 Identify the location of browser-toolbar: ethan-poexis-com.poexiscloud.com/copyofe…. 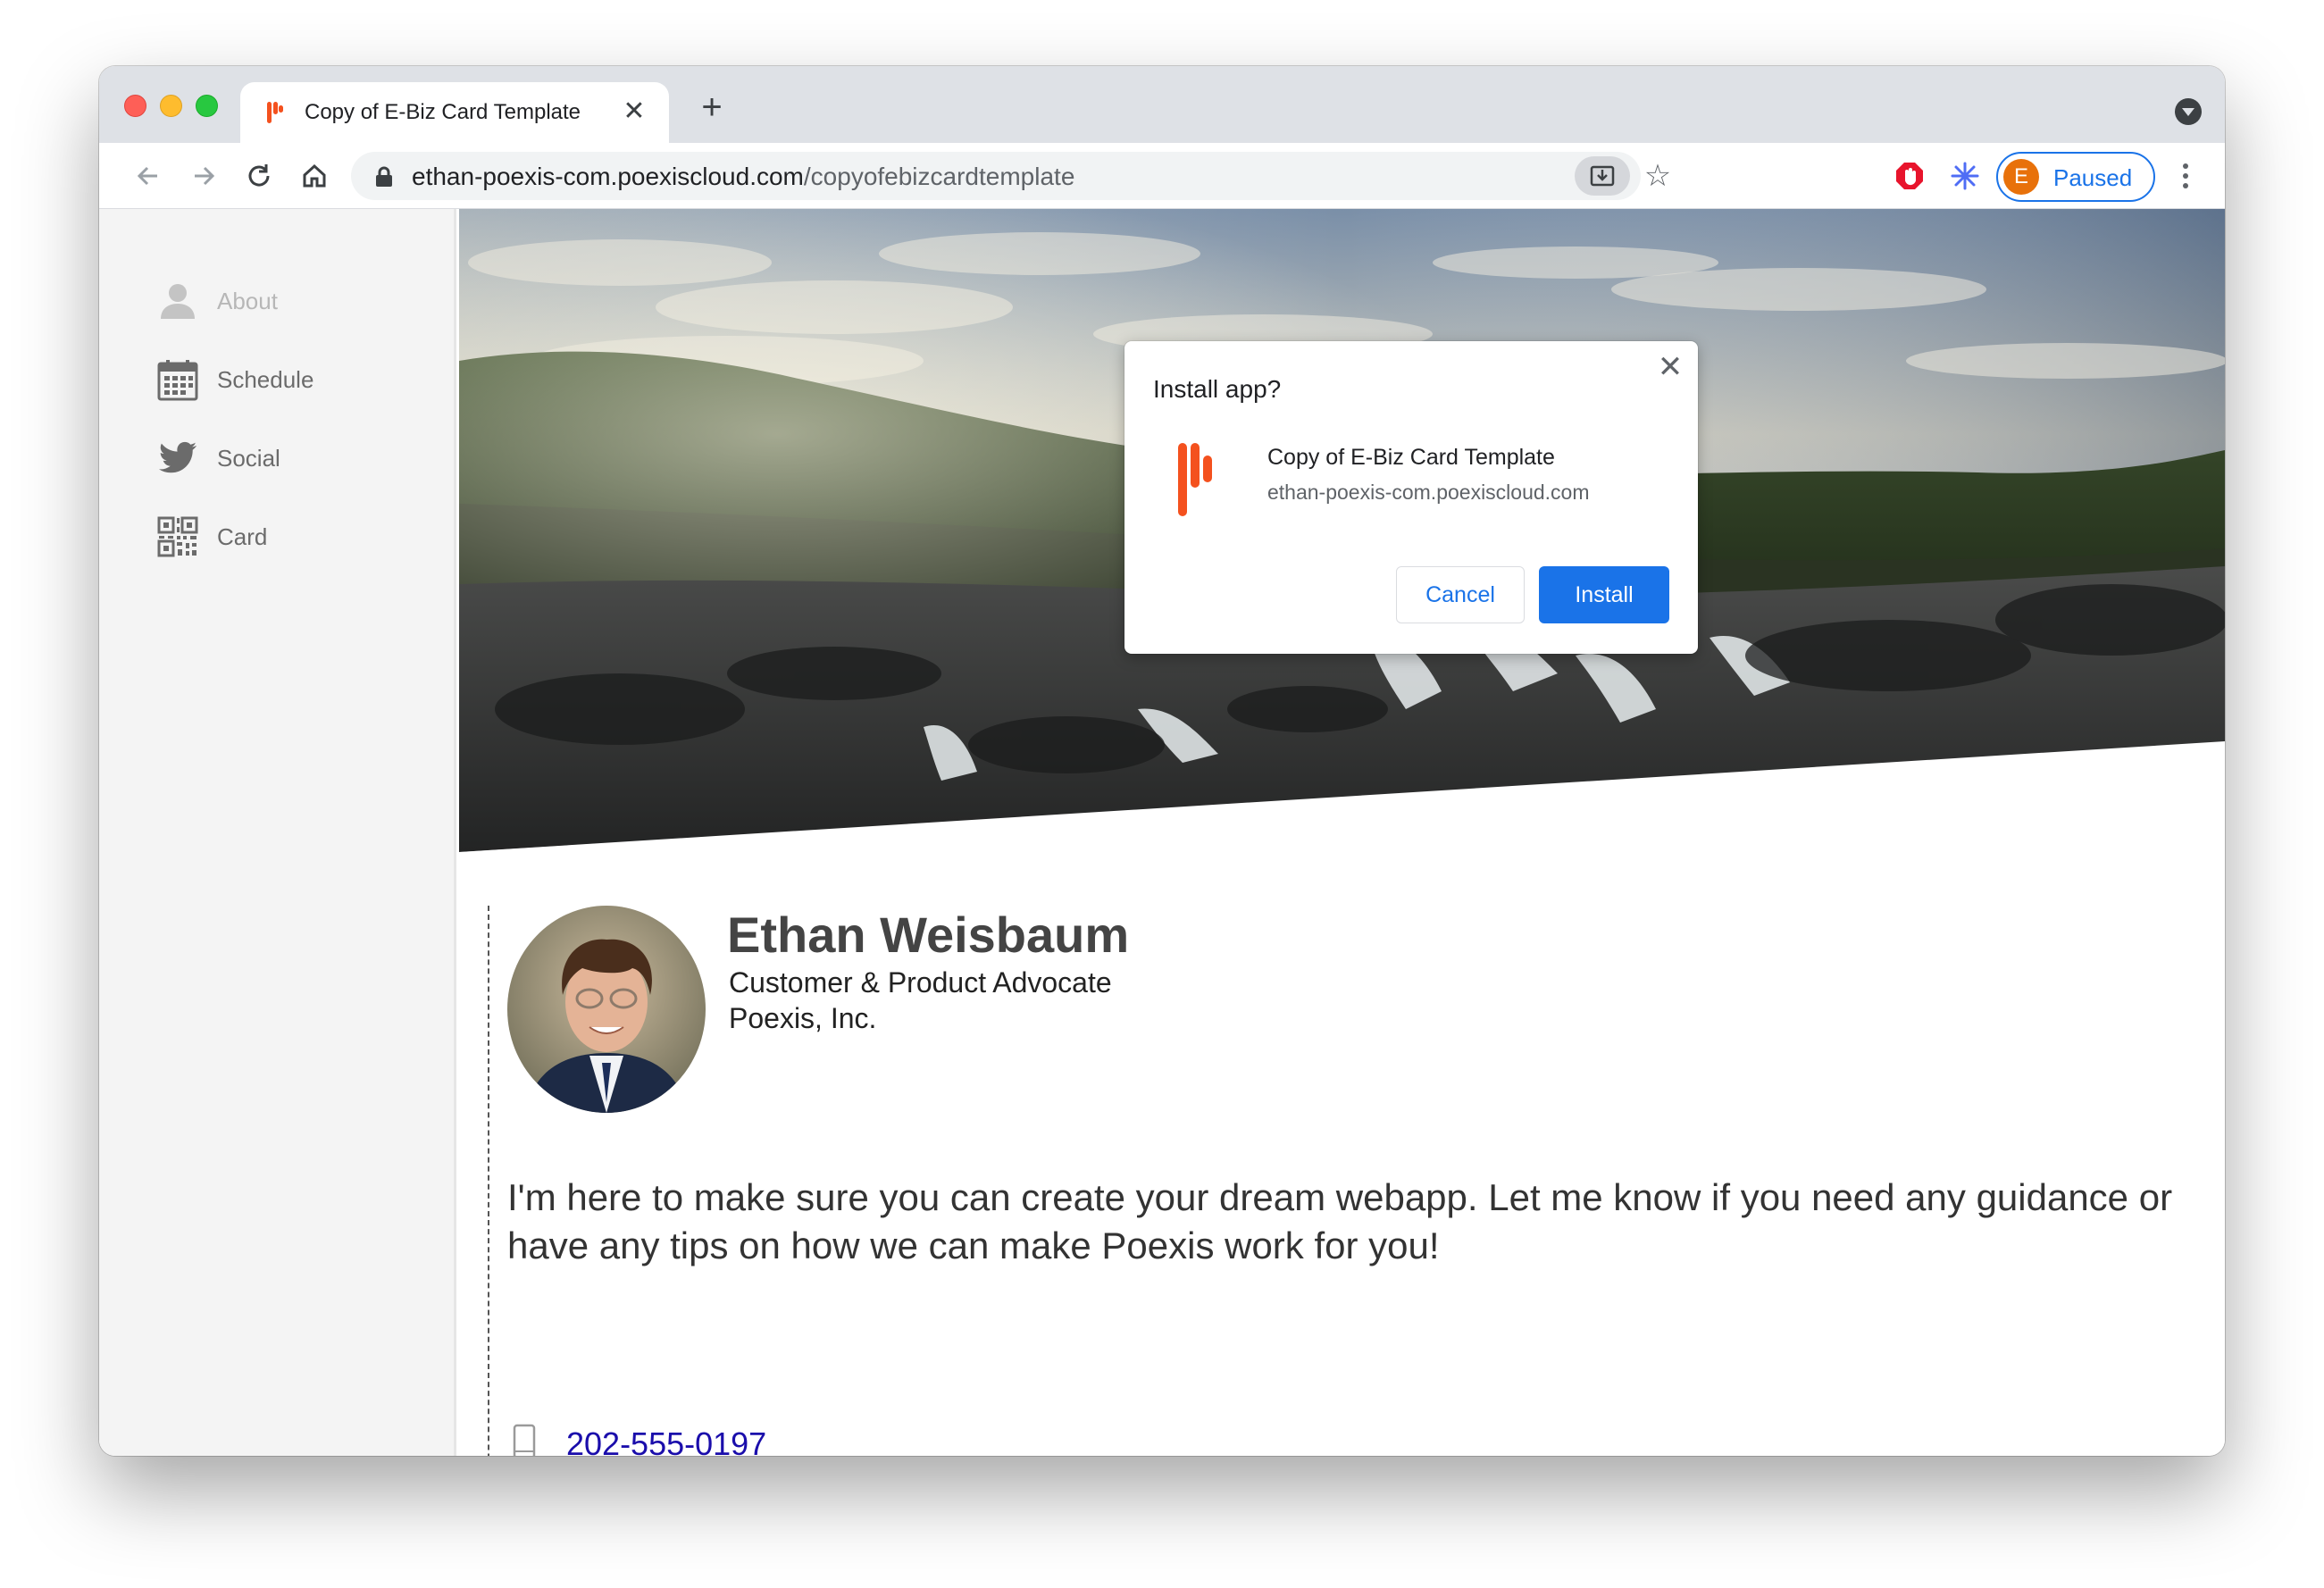
(1162, 176).